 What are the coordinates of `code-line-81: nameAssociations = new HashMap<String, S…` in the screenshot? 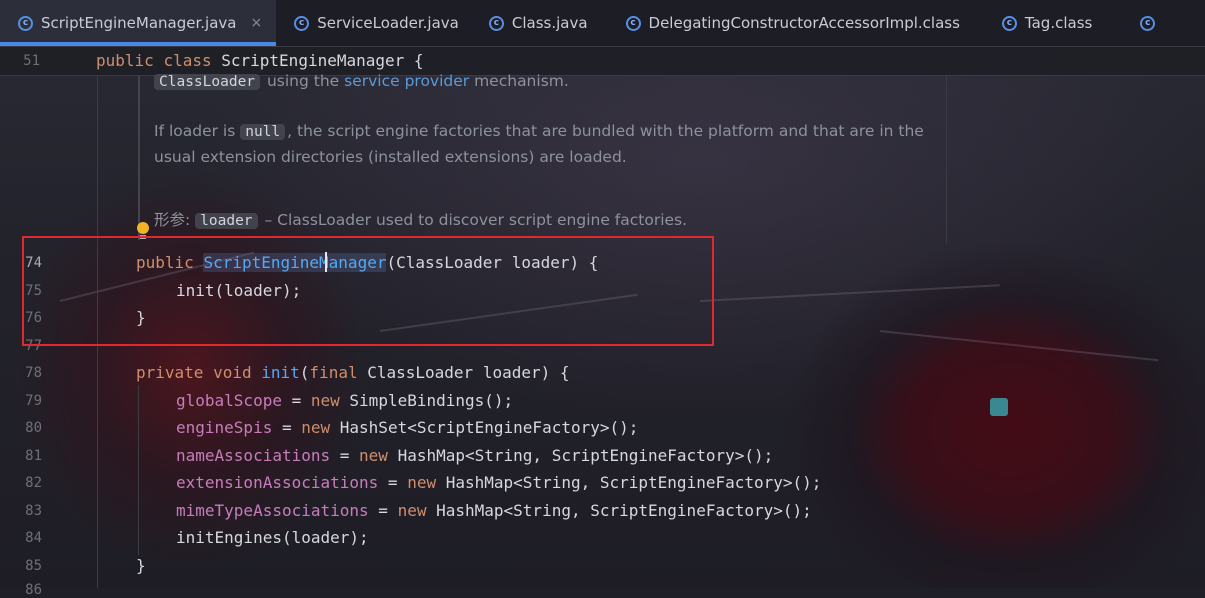 It's located at (474, 455).